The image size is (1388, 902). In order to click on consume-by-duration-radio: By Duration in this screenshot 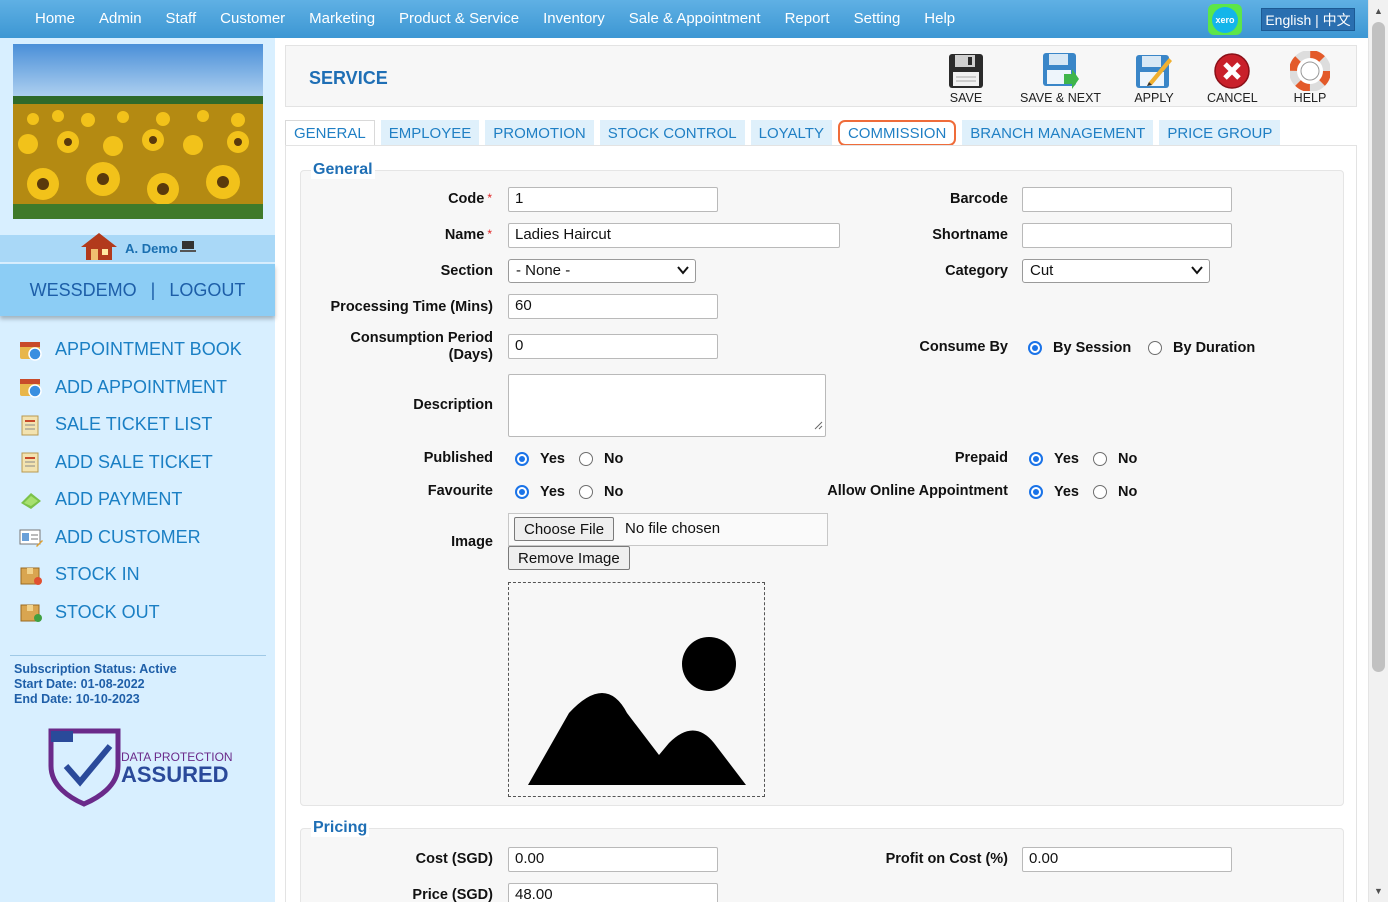, I will do `click(1201, 348)`.